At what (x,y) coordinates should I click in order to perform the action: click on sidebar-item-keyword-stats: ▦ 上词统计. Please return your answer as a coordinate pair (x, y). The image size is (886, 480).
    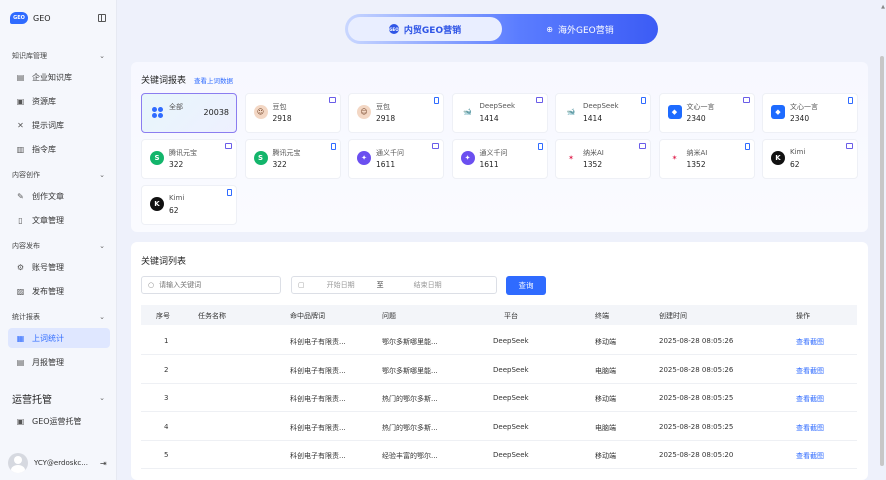
    Looking at the image, I should click on (59, 338).